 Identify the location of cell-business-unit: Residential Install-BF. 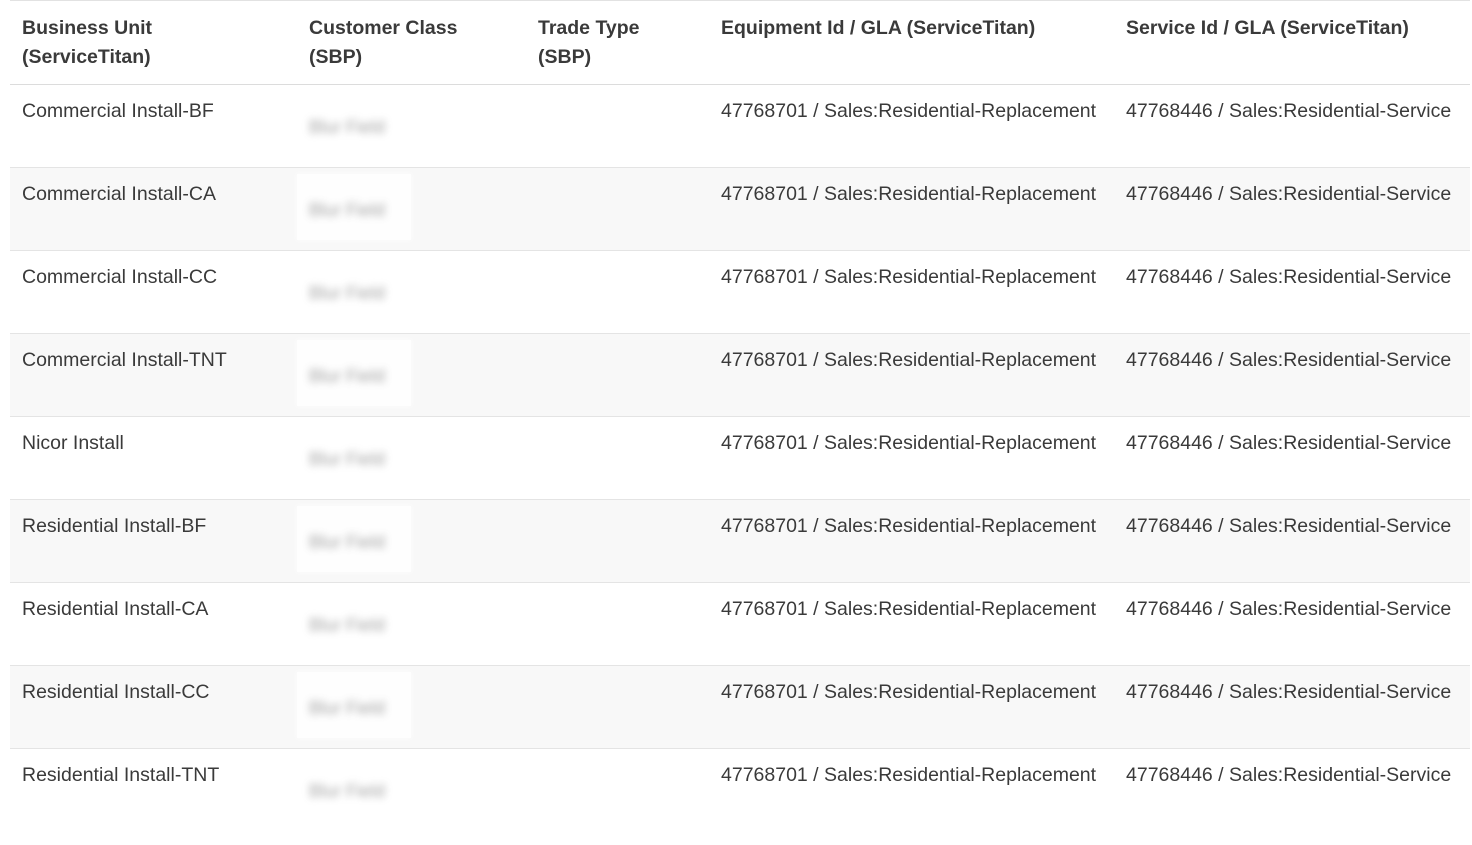
(153, 541).